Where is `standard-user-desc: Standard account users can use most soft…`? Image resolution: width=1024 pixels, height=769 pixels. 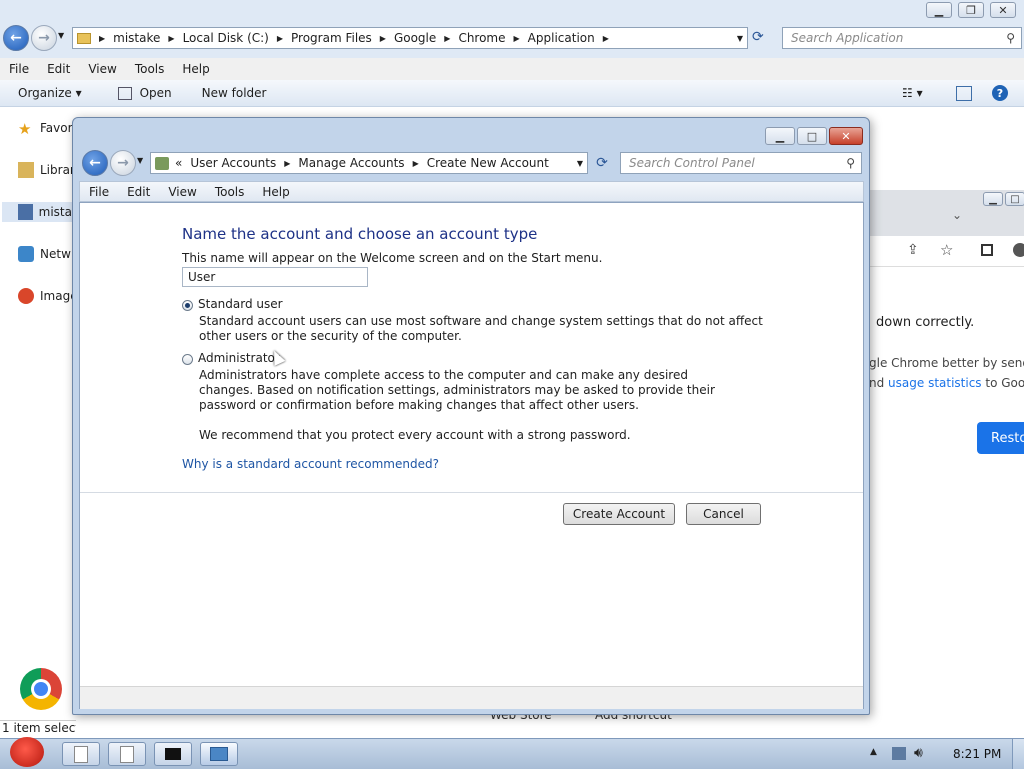 standard-user-desc: Standard account users can use most soft… is located at coordinates (481, 328).